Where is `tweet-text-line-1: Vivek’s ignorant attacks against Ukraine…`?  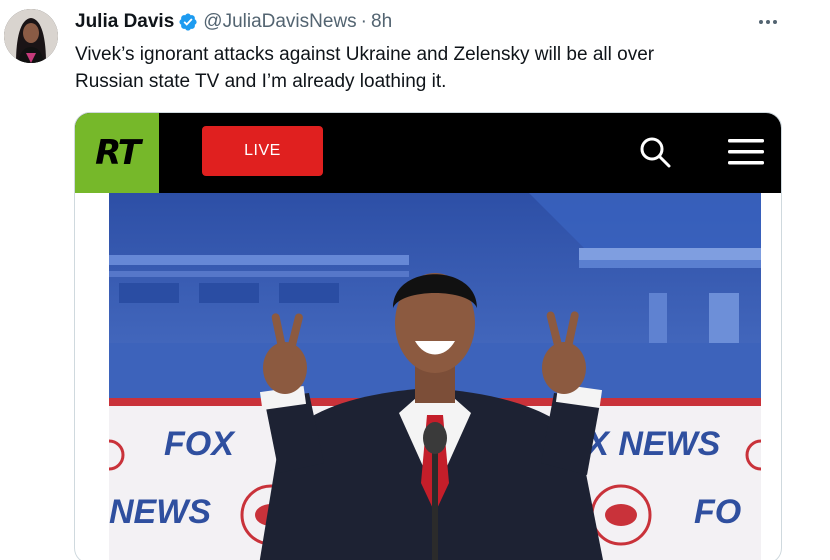
tweet-text-line-1: Vivek’s ignorant attacks against Ukraine… is located at coordinates (365, 54).